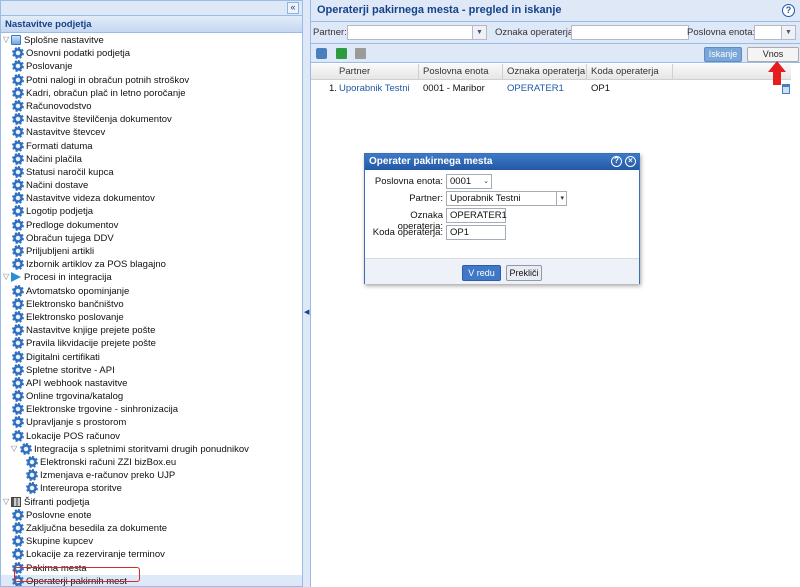 The image size is (800, 587). Describe the element at coordinates (151, 568) in the screenshot. I see `tree-item-pakirna-mesta: Pakirna mesta` at that location.